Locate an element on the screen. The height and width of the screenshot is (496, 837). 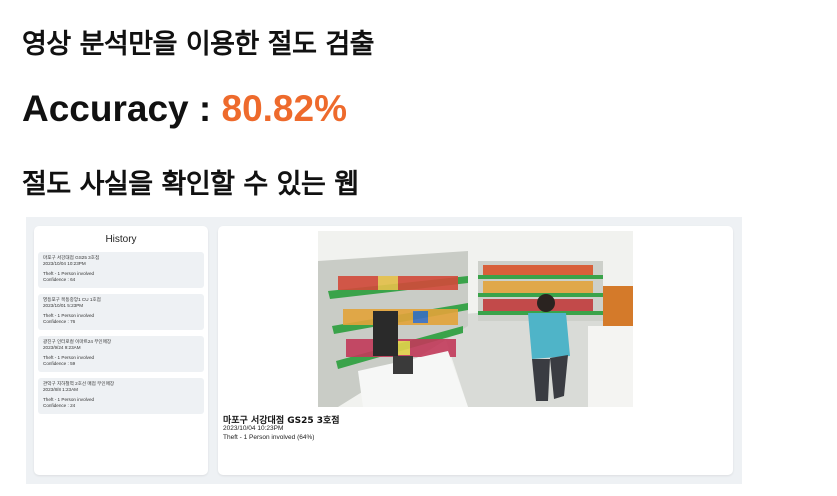
cctv-frame-image is located at coordinates (475, 319).